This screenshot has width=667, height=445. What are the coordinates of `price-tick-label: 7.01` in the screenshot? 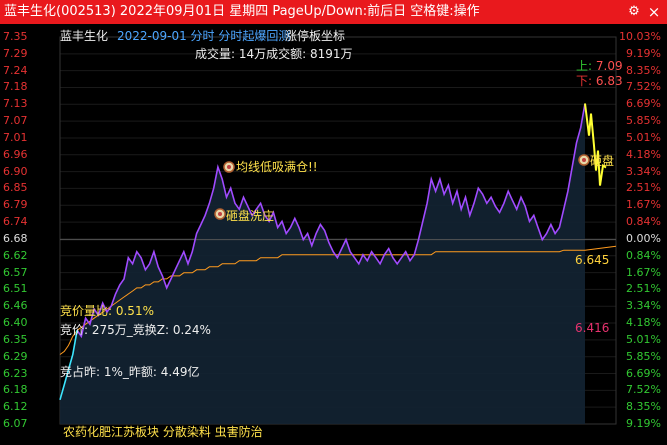 It's located at (15, 137).